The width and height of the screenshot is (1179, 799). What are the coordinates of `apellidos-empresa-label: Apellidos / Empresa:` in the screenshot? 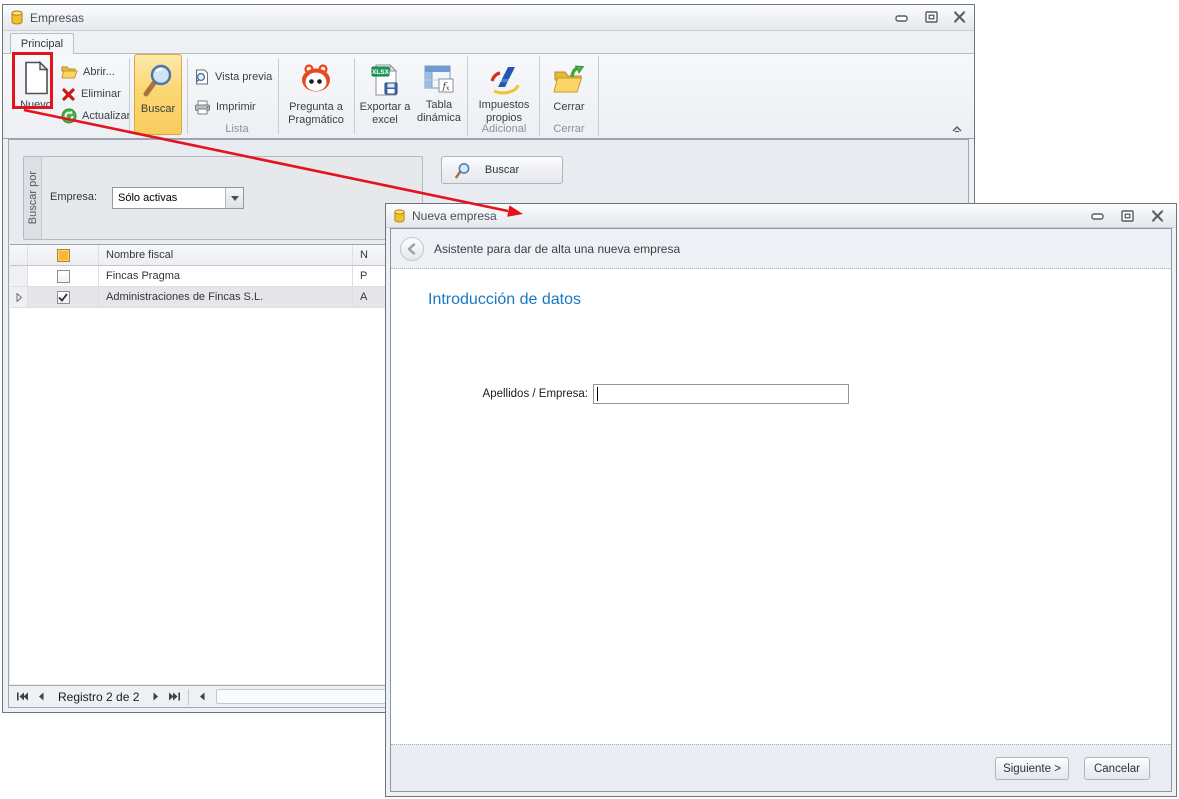 It's located at (535, 394).